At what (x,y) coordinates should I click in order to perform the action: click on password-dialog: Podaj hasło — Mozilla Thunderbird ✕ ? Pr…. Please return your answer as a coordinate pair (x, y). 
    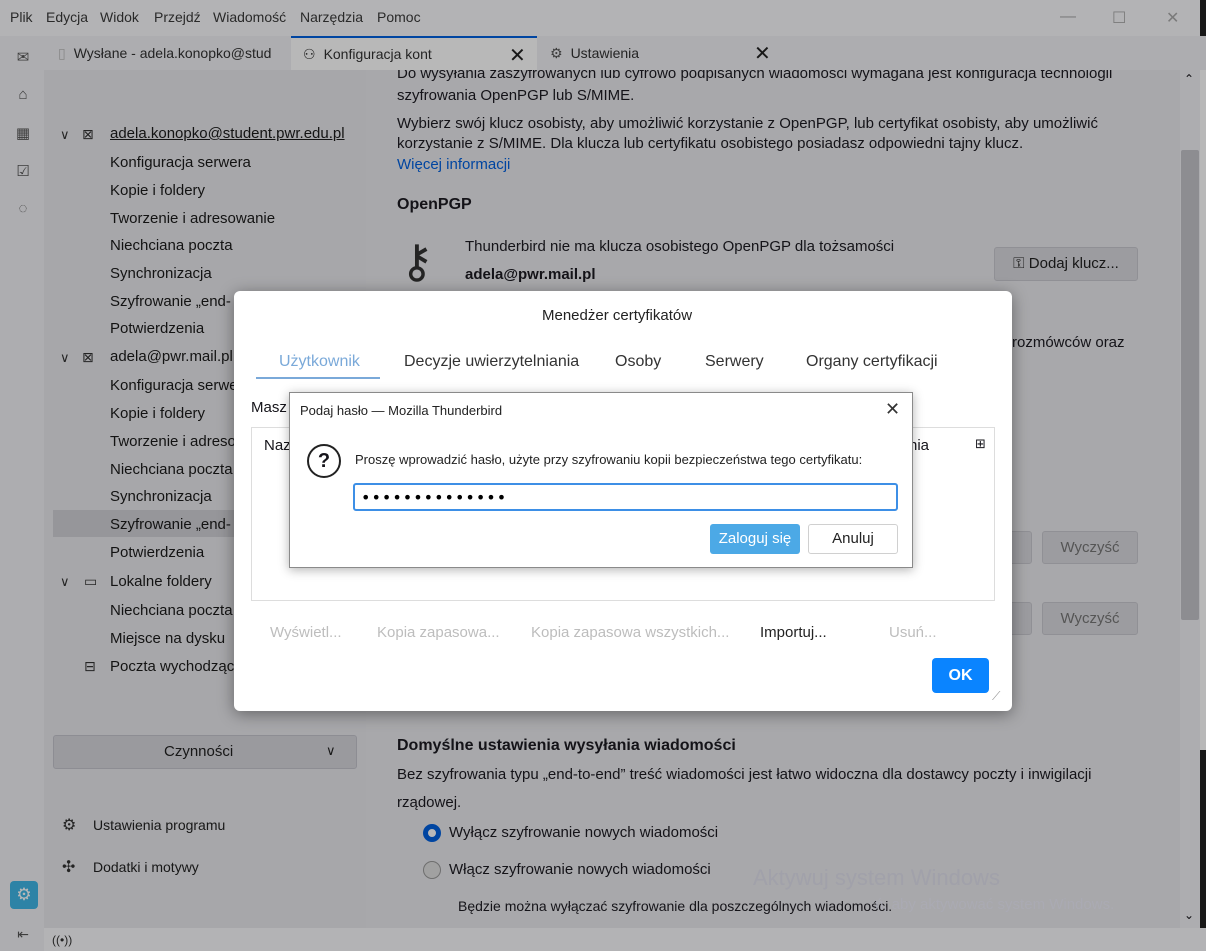
    Looking at the image, I should click on (601, 480).